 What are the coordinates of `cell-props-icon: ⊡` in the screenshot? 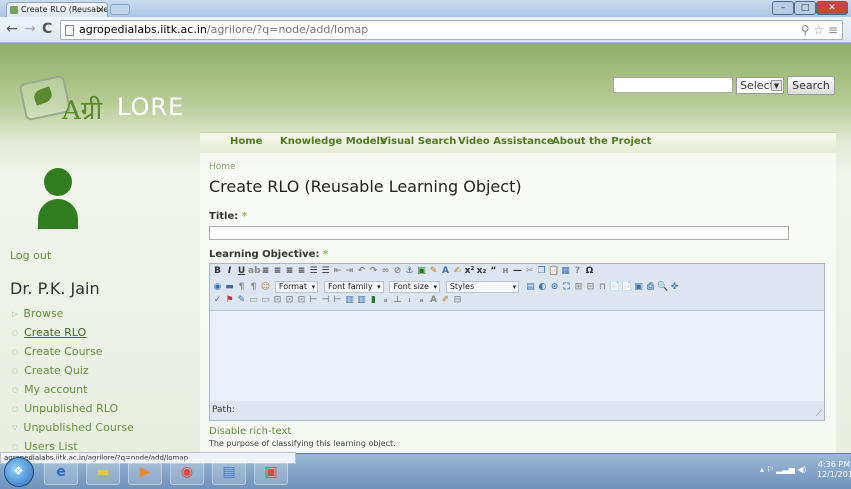 It's located at (301, 300).